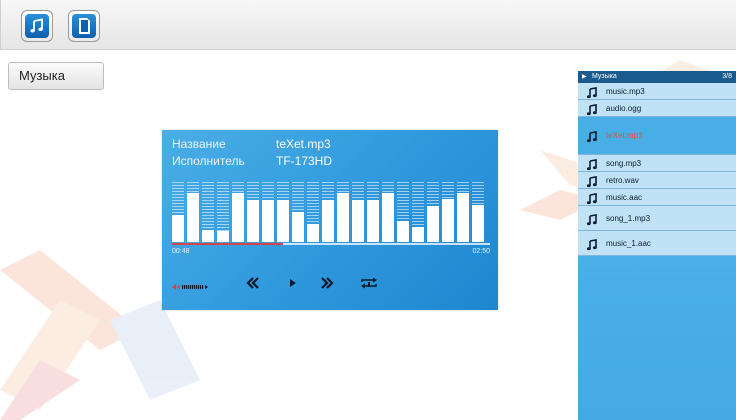  What do you see at coordinates (304, 161) in the screenshot?
I see `artist-value: TF-173HD` at bounding box center [304, 161].